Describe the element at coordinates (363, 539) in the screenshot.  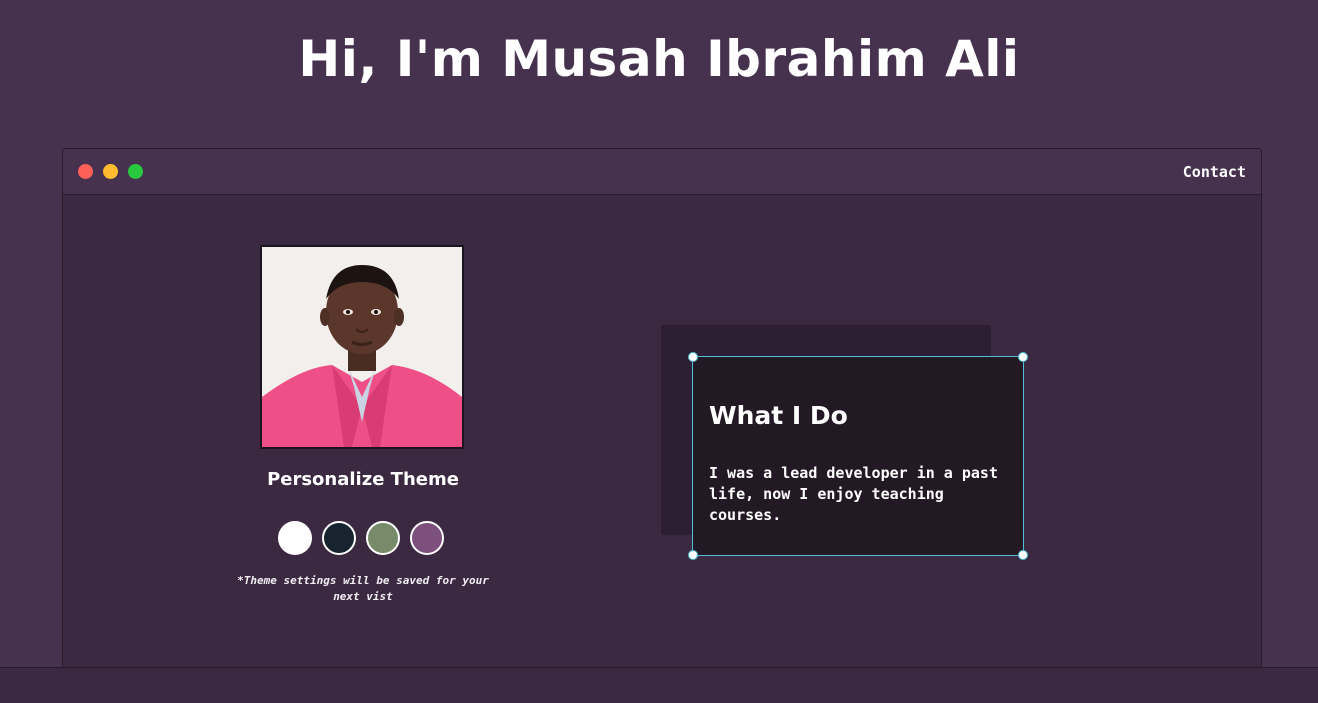
I see `theme-swatches` at that location.